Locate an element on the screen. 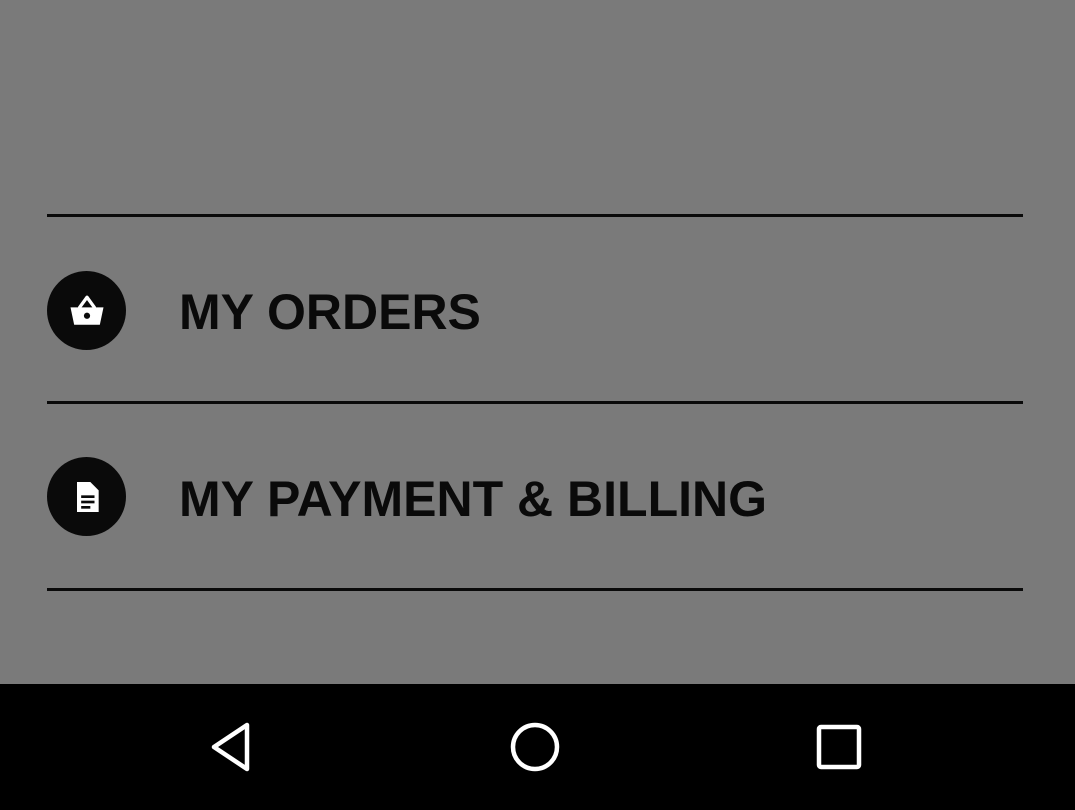 This screenshot has height=810, width=1075. menu-item-label: MY ORDERS is located at coordinates (330, 312).